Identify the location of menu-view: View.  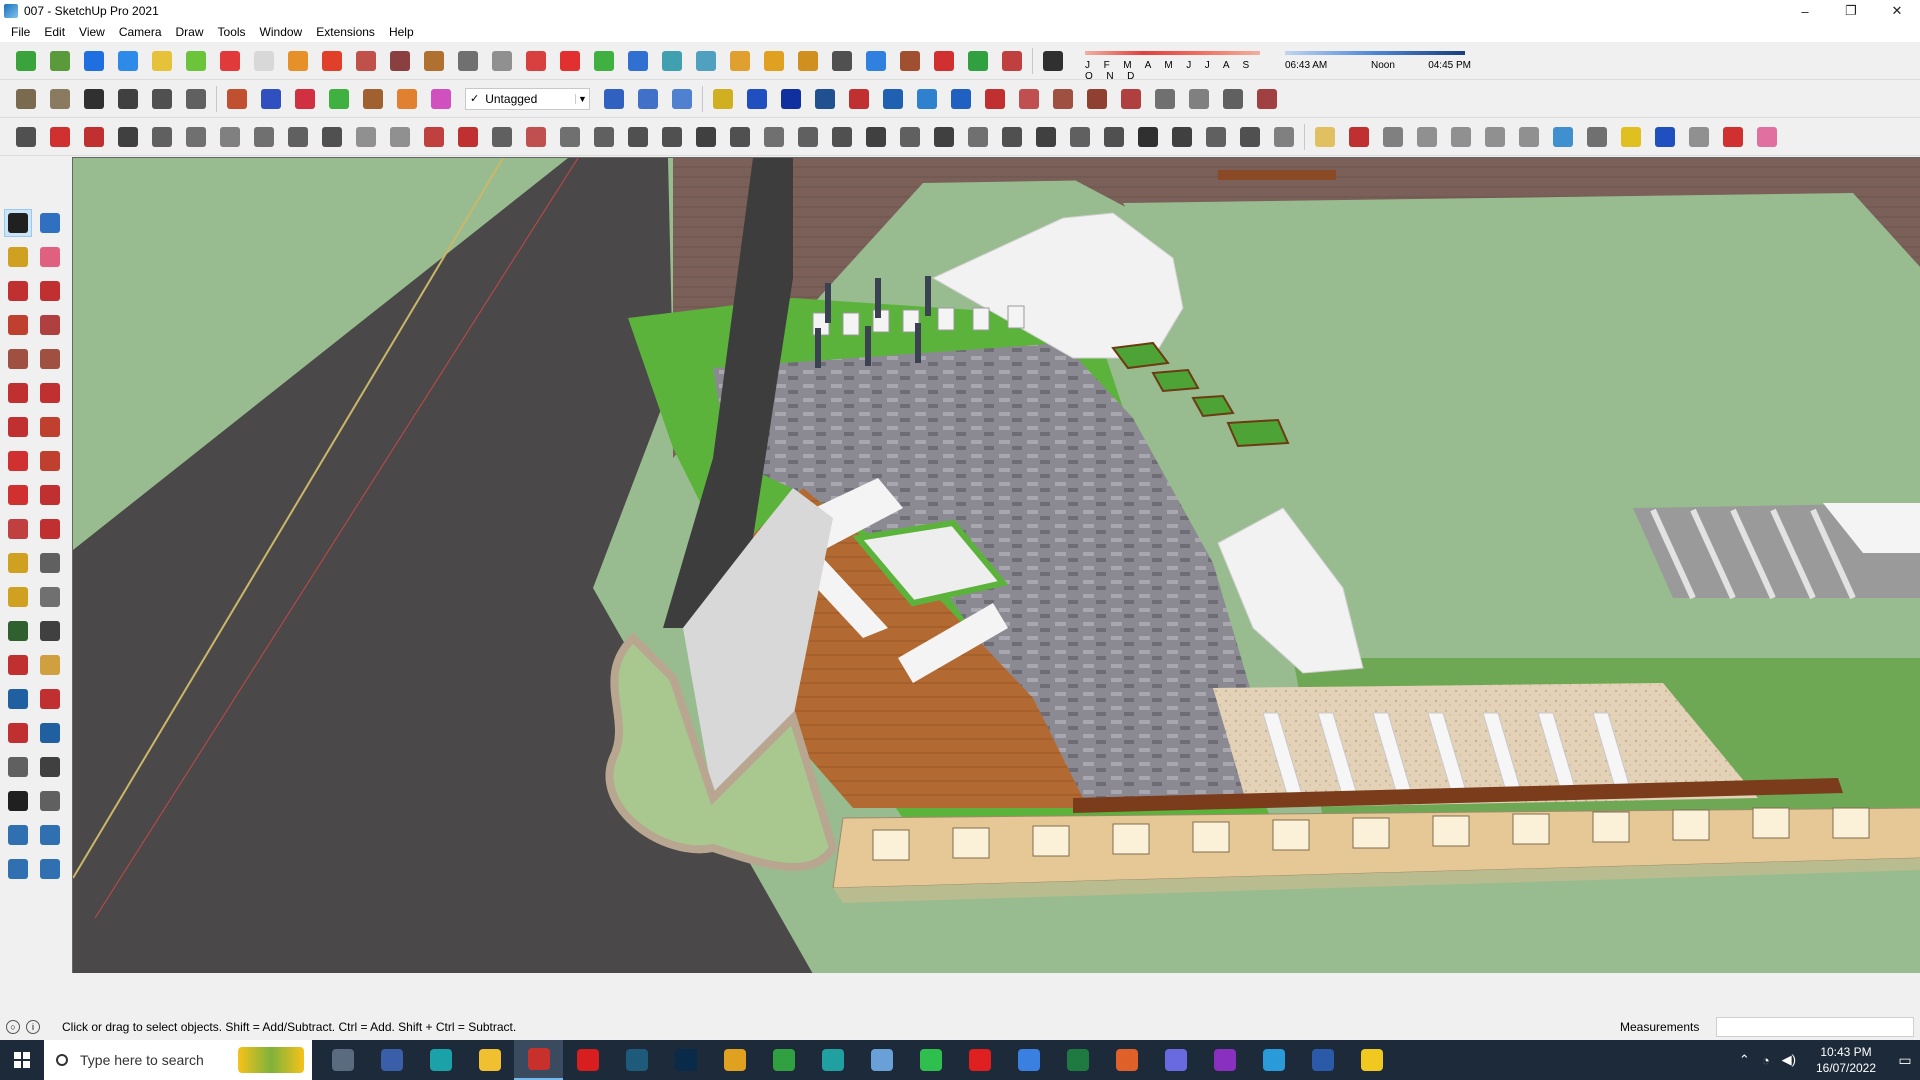
(92, 32).